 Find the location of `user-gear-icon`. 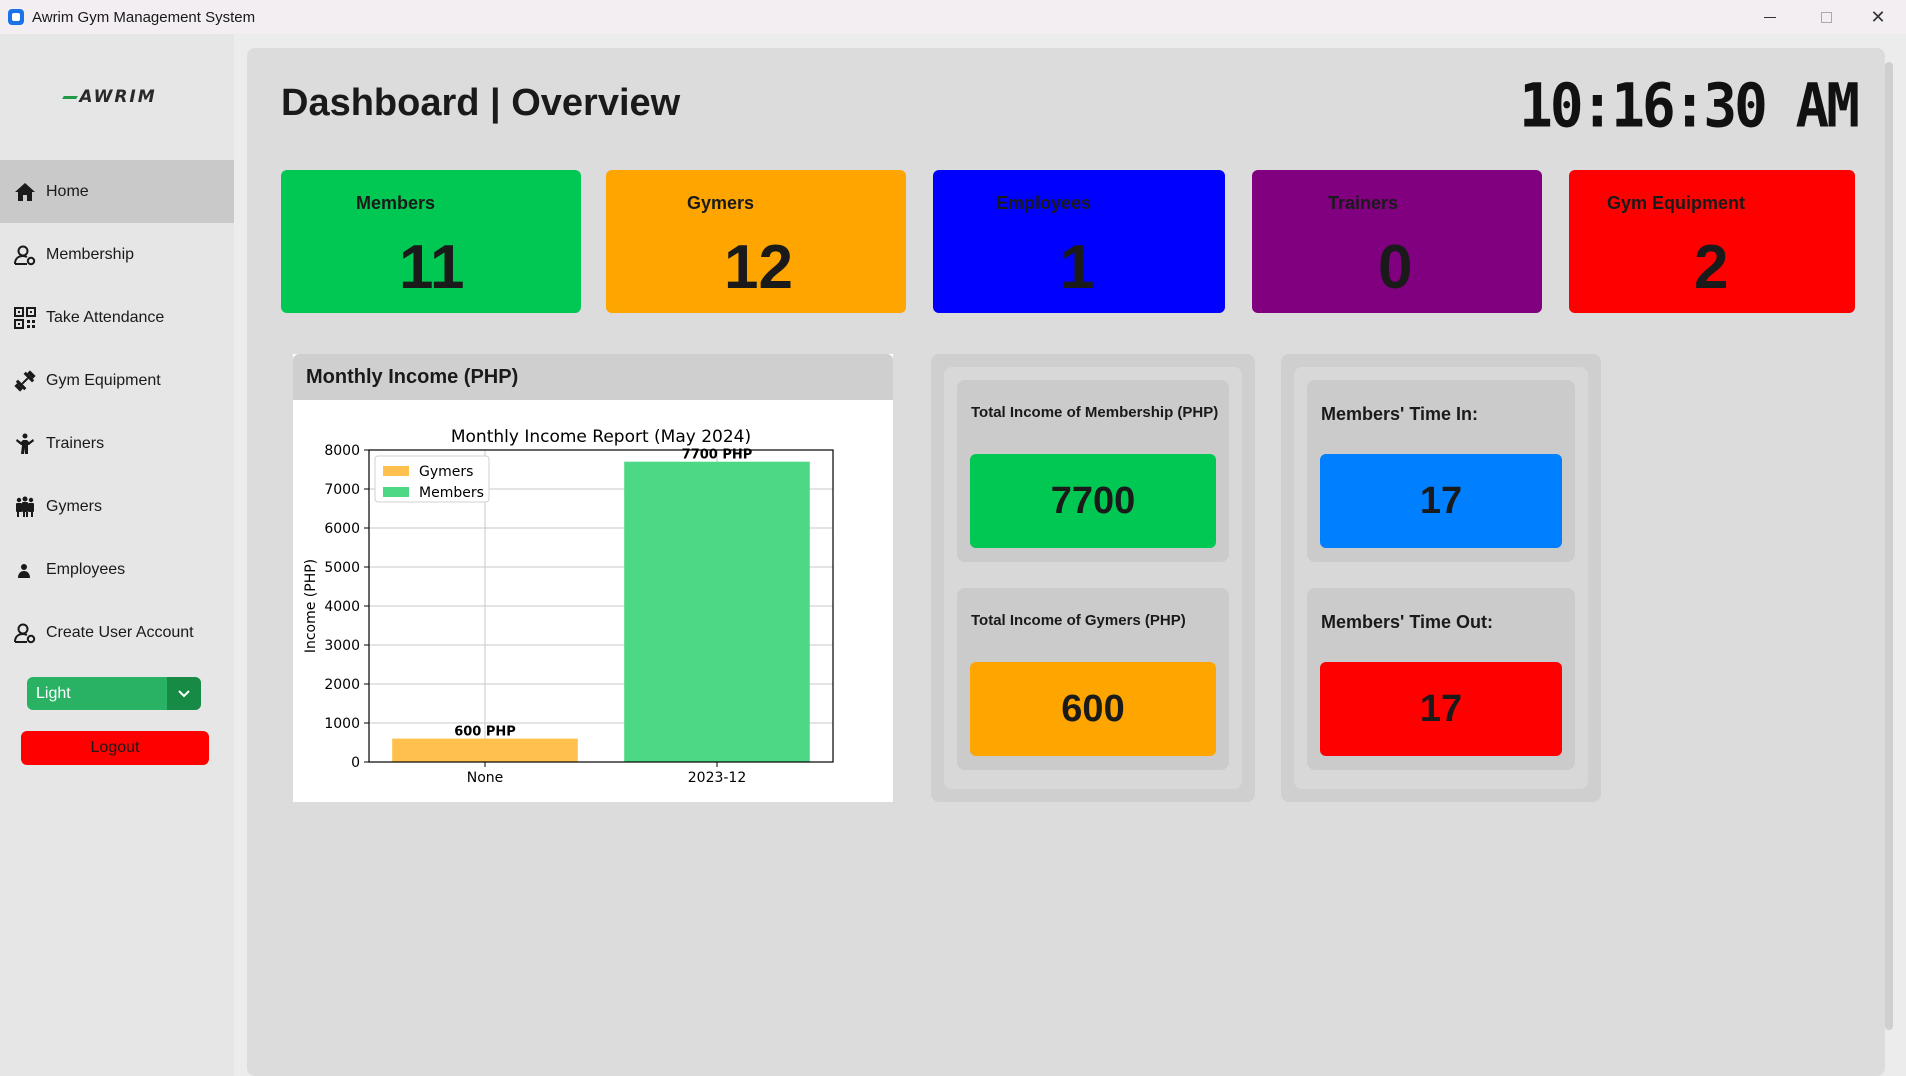

user-gear-icon is located at coordinates (25, 255).